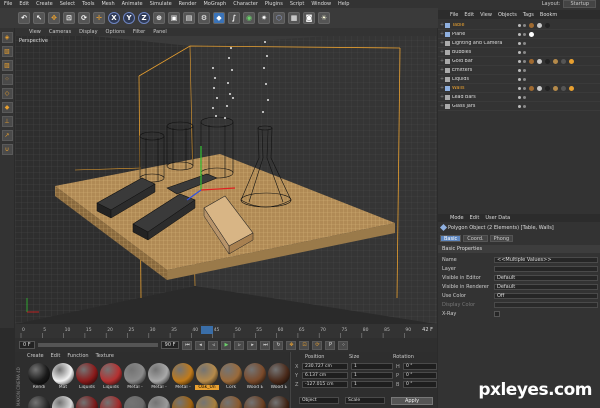 This screenshot has height=408, width=600. I want to click on object-row: + Lighting and Camera, so click(519, 43).